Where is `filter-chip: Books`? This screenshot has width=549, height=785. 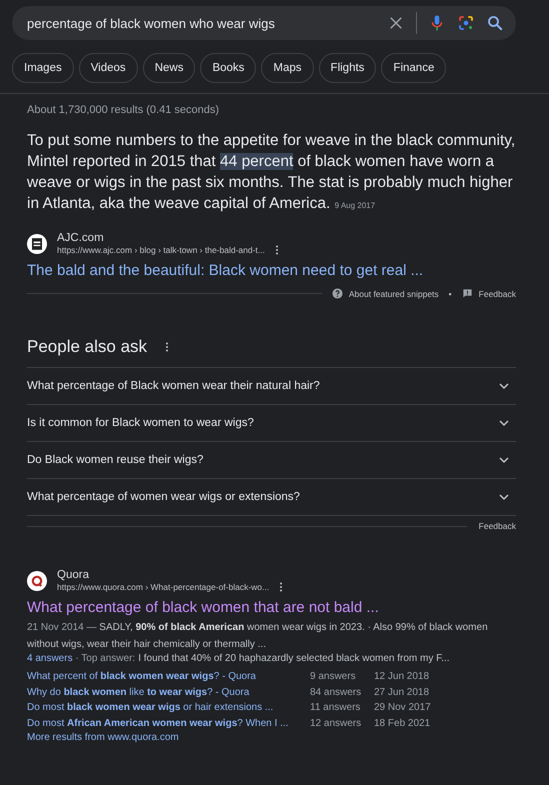 filter-chip: Books is located at coordinates (228, 68).